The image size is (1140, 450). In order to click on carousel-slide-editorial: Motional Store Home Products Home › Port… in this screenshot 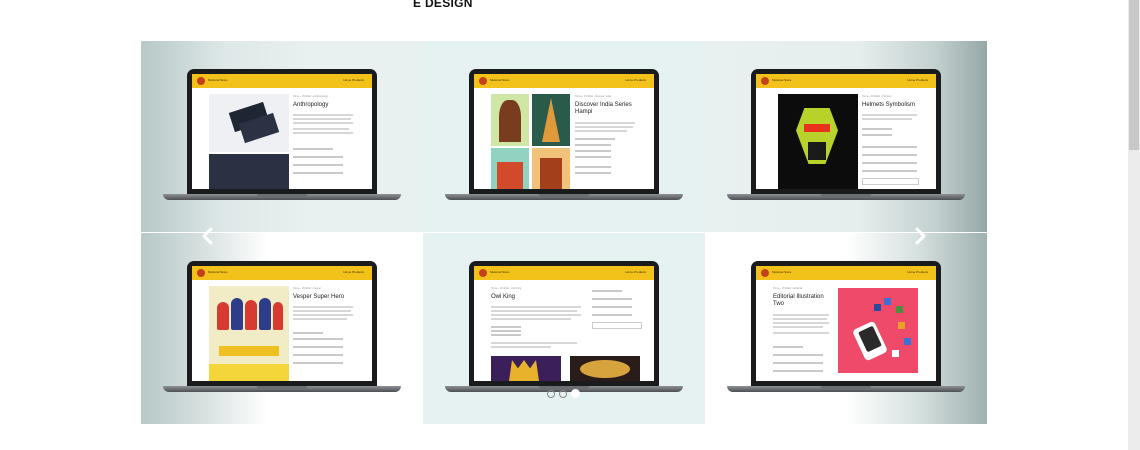, I will do `click(846, 328)`.